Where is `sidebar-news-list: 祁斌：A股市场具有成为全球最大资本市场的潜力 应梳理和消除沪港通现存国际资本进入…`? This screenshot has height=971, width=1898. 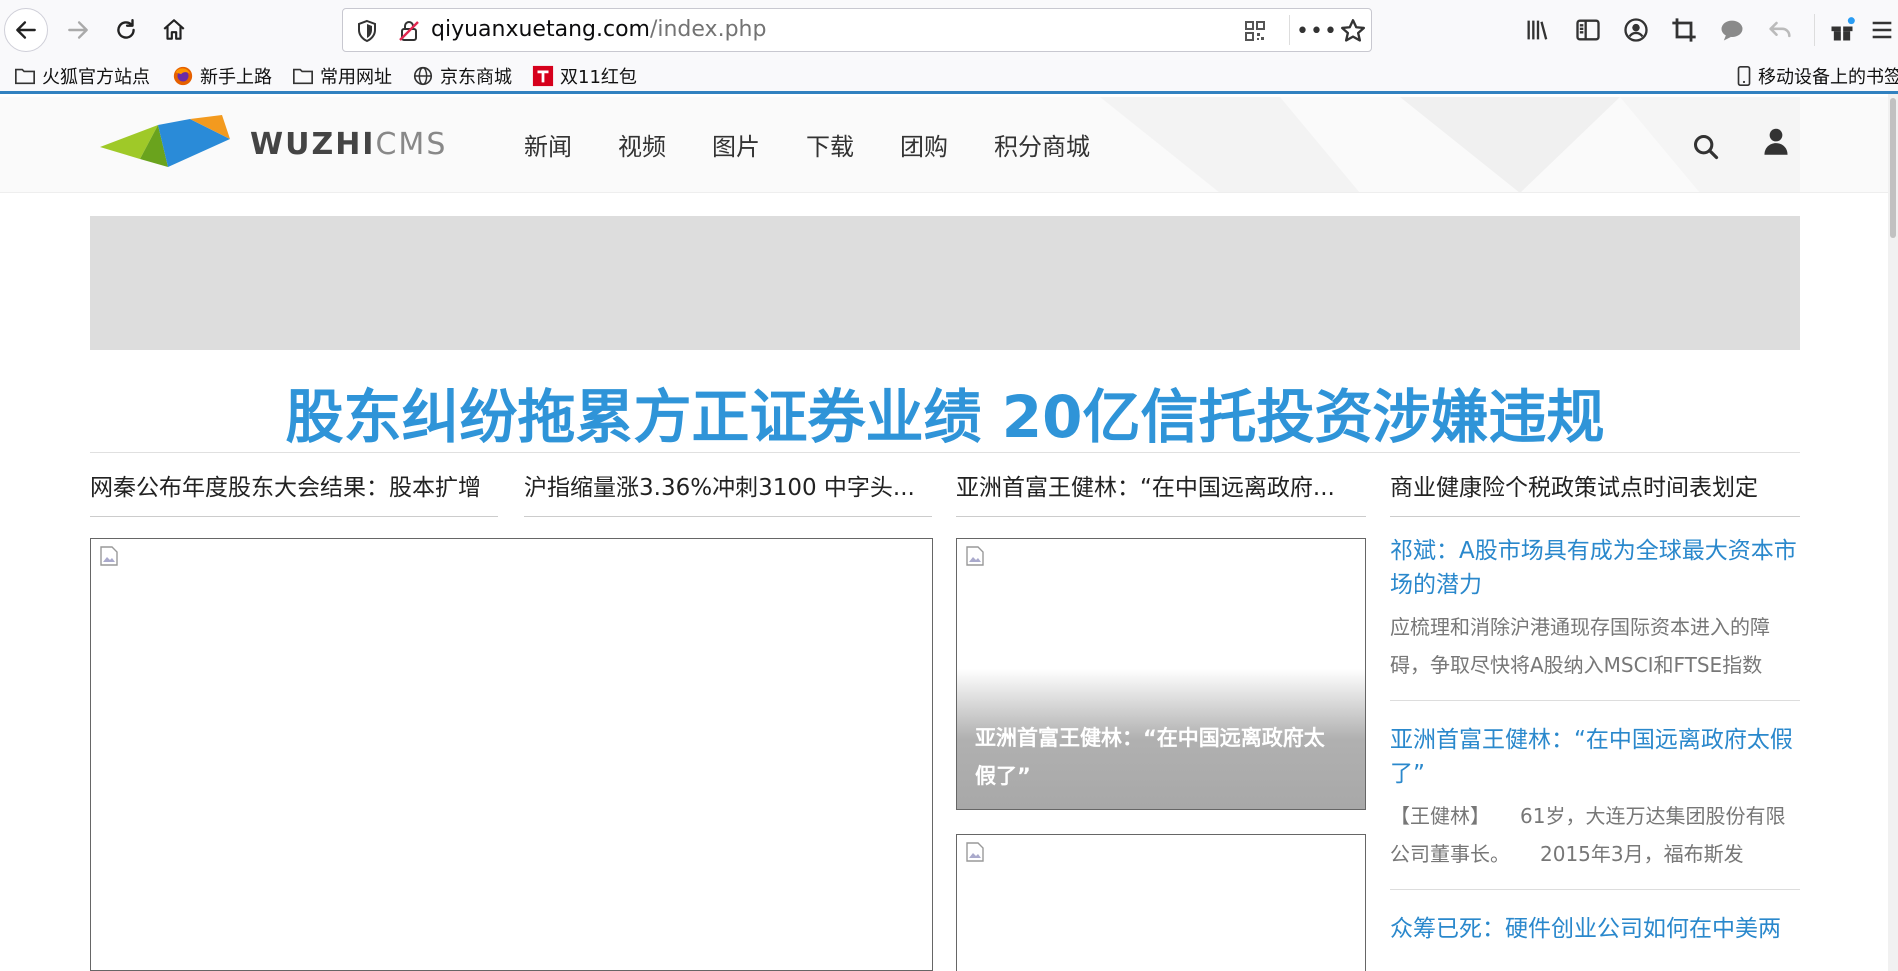 sidebar-news-list: 祁斌：A股市场具有成为全球最大资本市场的潜力 应梳理和消除沪港通现存国际资本进入… is located at coordinates (1595, 752).